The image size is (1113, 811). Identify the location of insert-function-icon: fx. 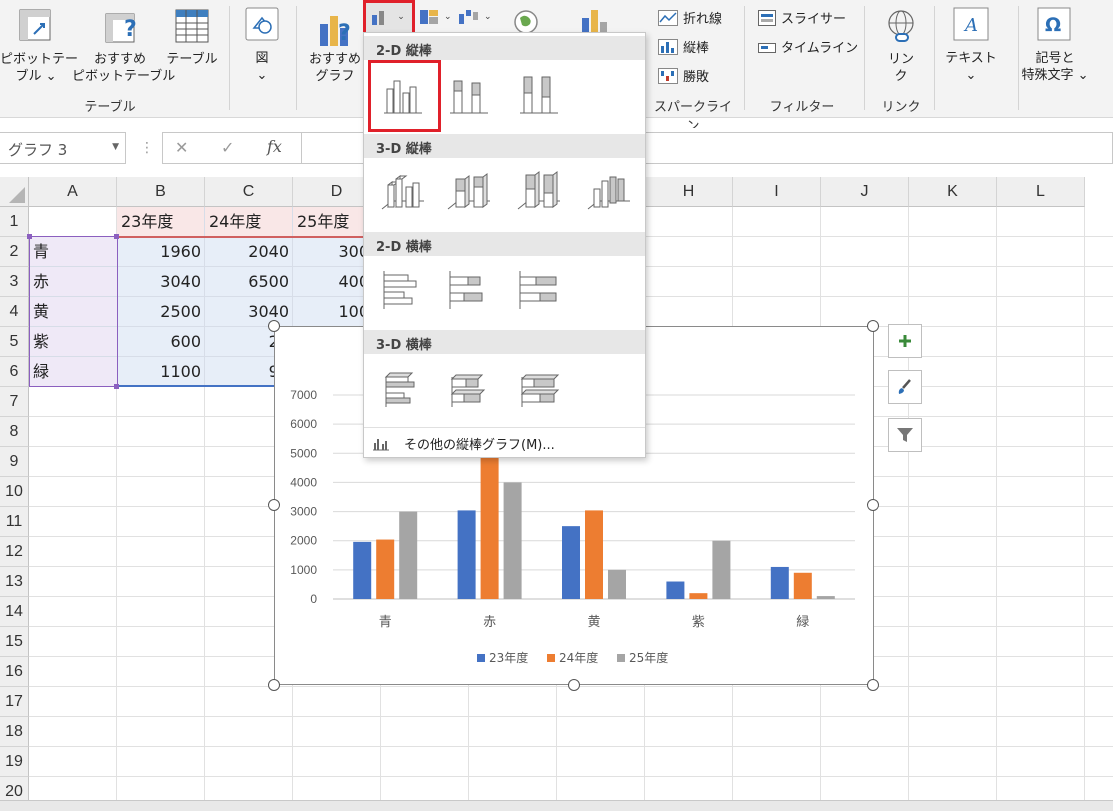
(274, 146).